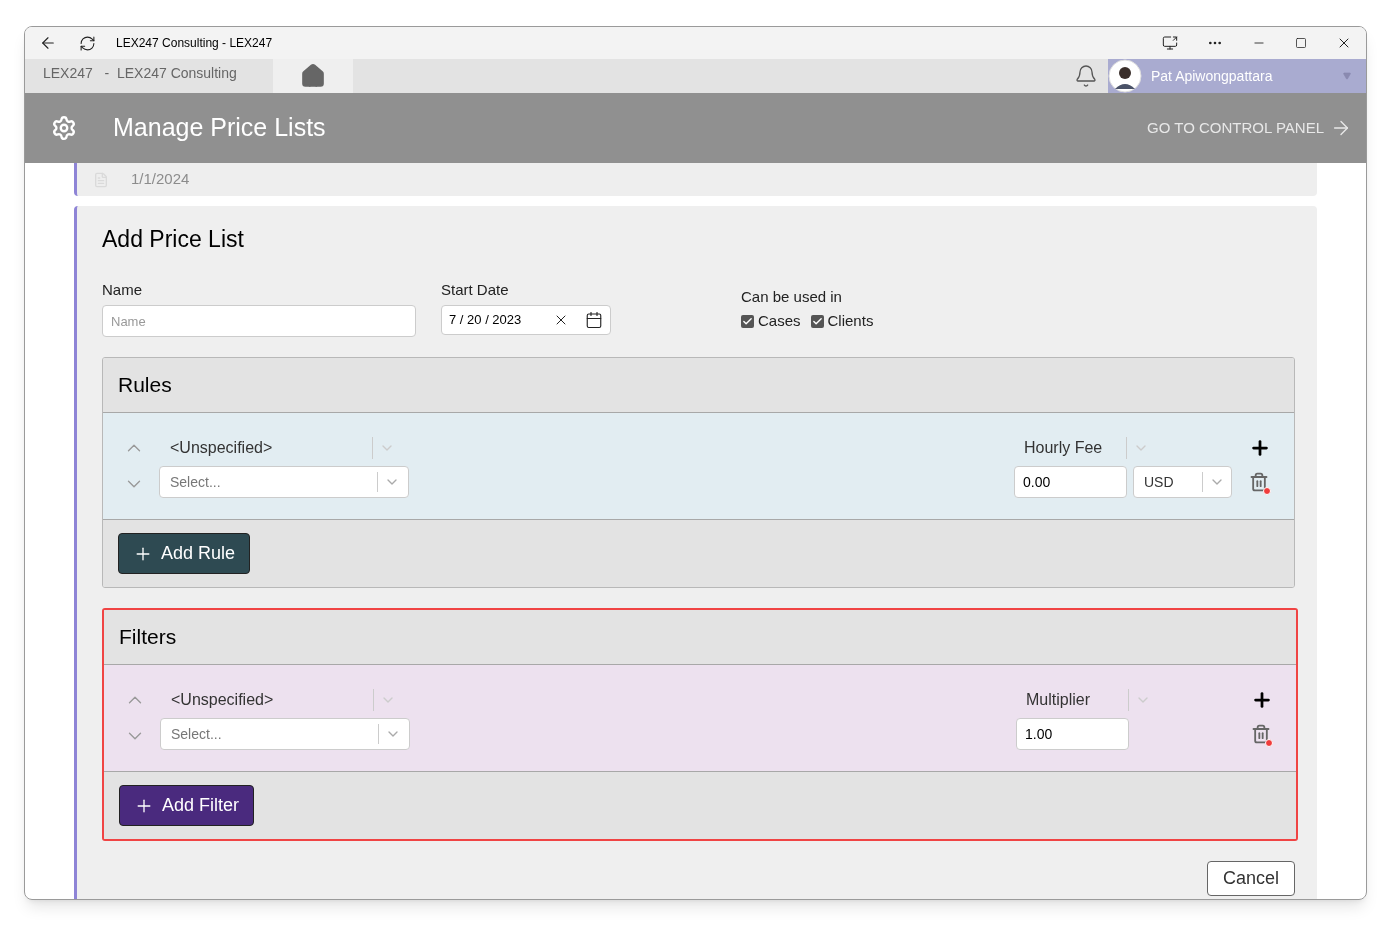  Describe the element at coordinates (1070, 482) in the screenshot. I see `amount-field: 0.00` at that location.